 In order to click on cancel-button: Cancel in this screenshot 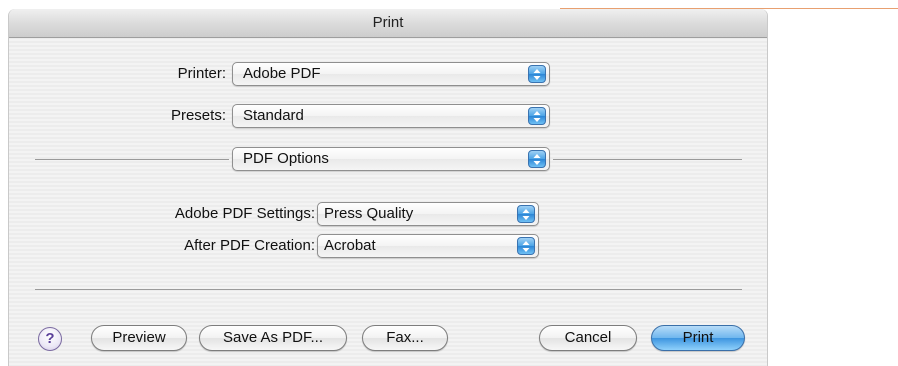, I will do `click(588, 338)`.